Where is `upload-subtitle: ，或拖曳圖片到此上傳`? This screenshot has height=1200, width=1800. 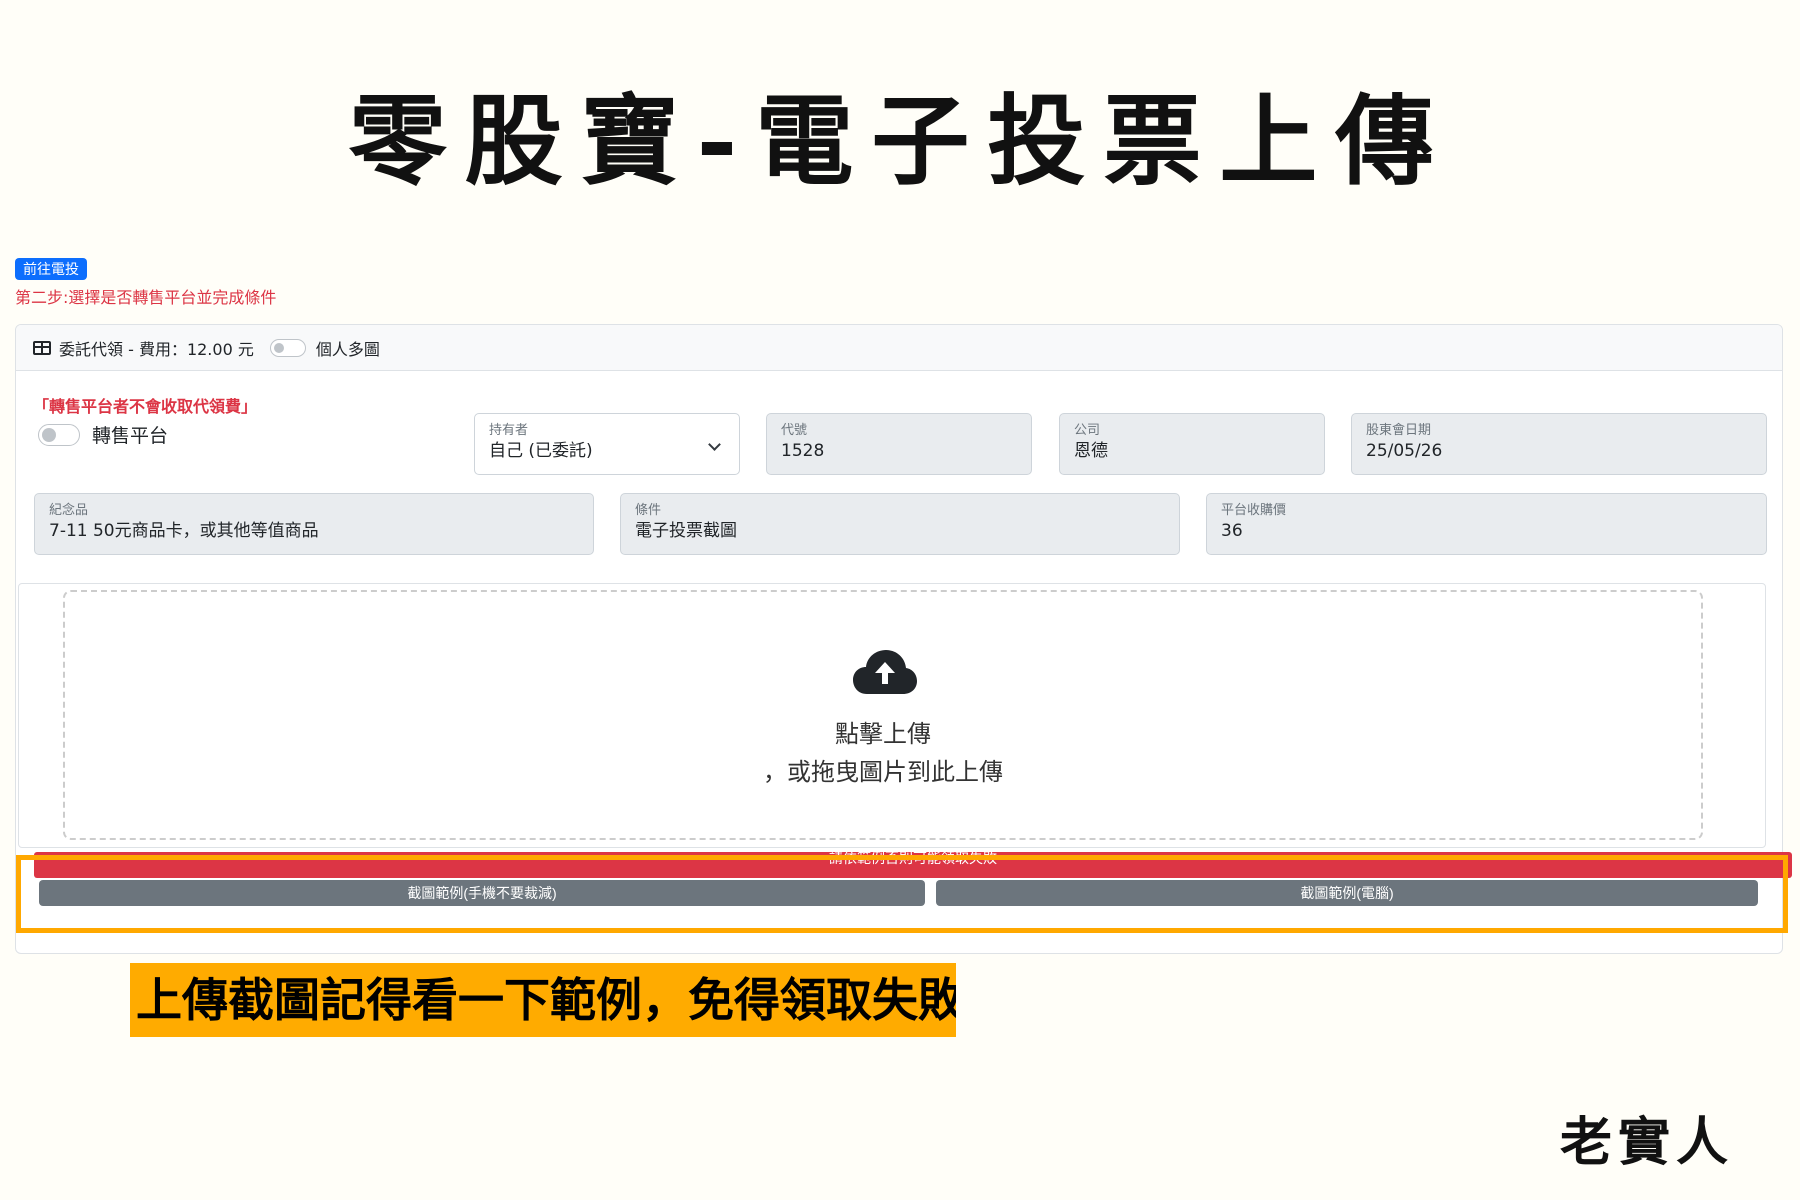 upload-subtitle: ，或拖曳圖片到此上傳 is located at coordinates (883, 772).